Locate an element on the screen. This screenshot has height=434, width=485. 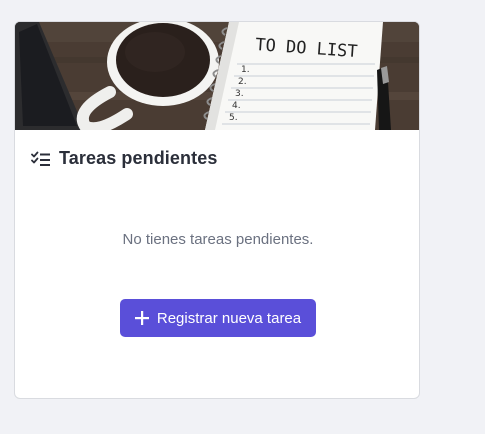
checklist-icon is located at coordinates (40, 158).